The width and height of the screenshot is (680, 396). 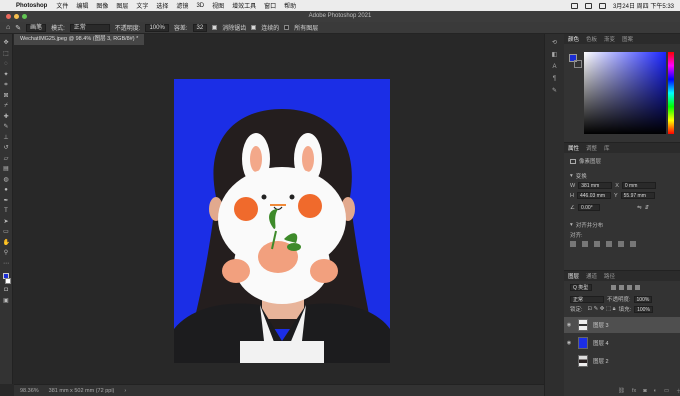 I want to click on add-mask-icon: ◙, so click(x=644, y=391).